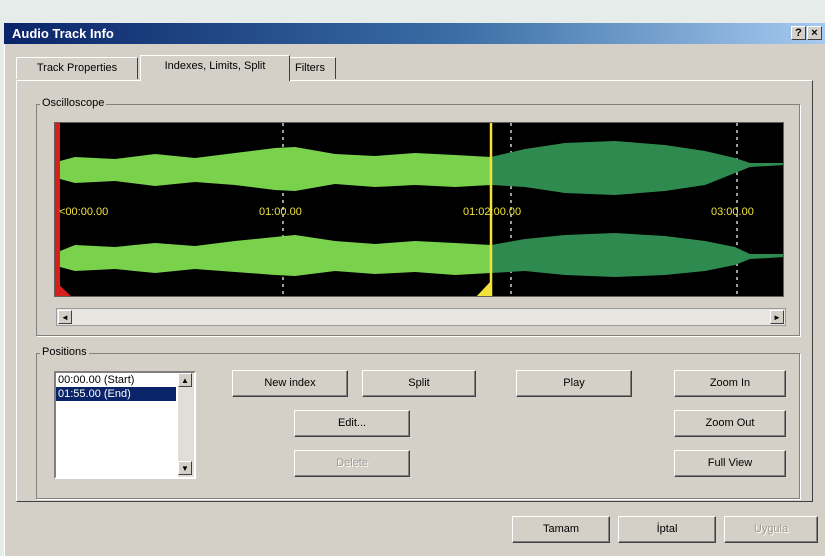 The image size is (825, 556). What do you see at coordinates (574, 383) in the screenshot?
I see `play-button: Play` at bounding box center [574, 383].